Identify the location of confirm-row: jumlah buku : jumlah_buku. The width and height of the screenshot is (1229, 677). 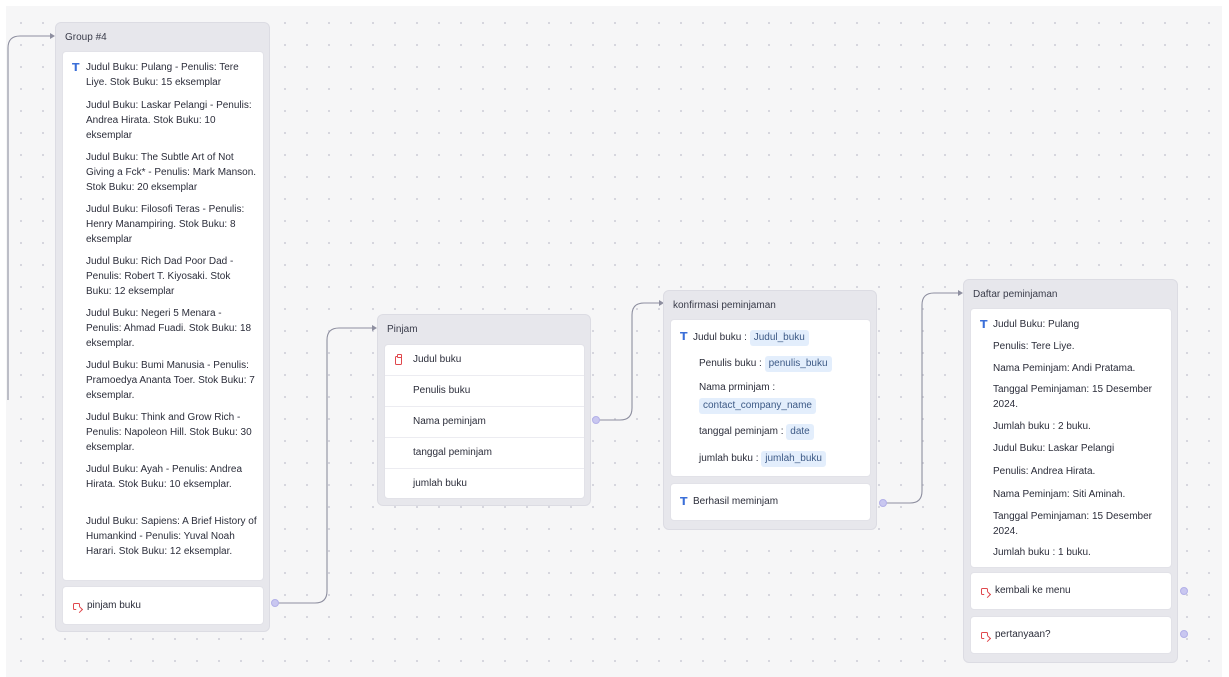
(762, 459).